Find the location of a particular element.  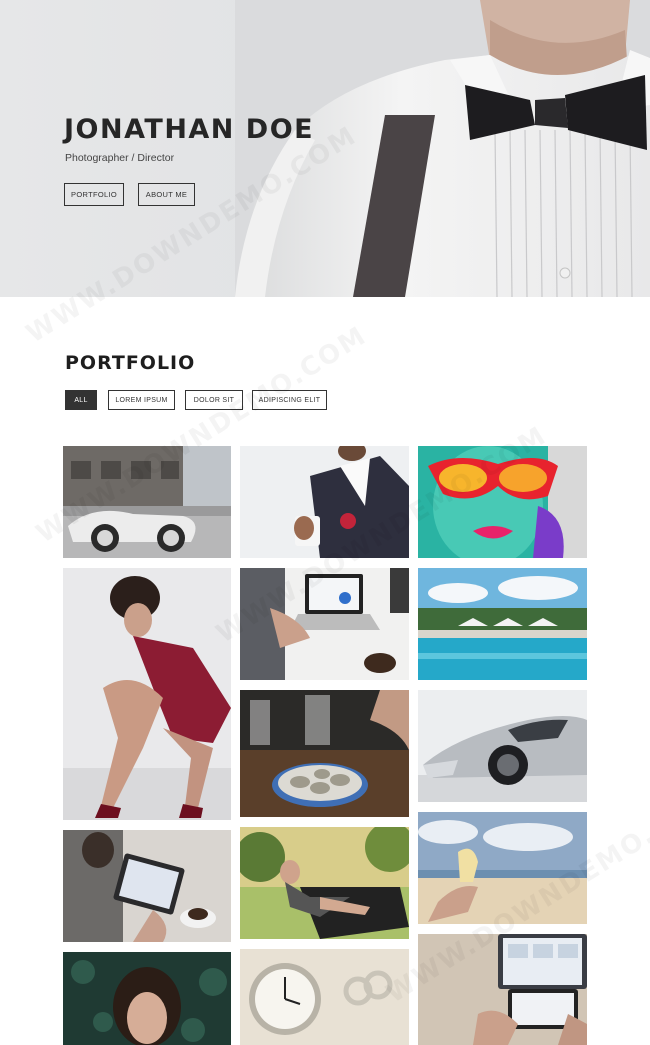

portfolio-item-tablet-coffee is located at coordinates (147, 886).